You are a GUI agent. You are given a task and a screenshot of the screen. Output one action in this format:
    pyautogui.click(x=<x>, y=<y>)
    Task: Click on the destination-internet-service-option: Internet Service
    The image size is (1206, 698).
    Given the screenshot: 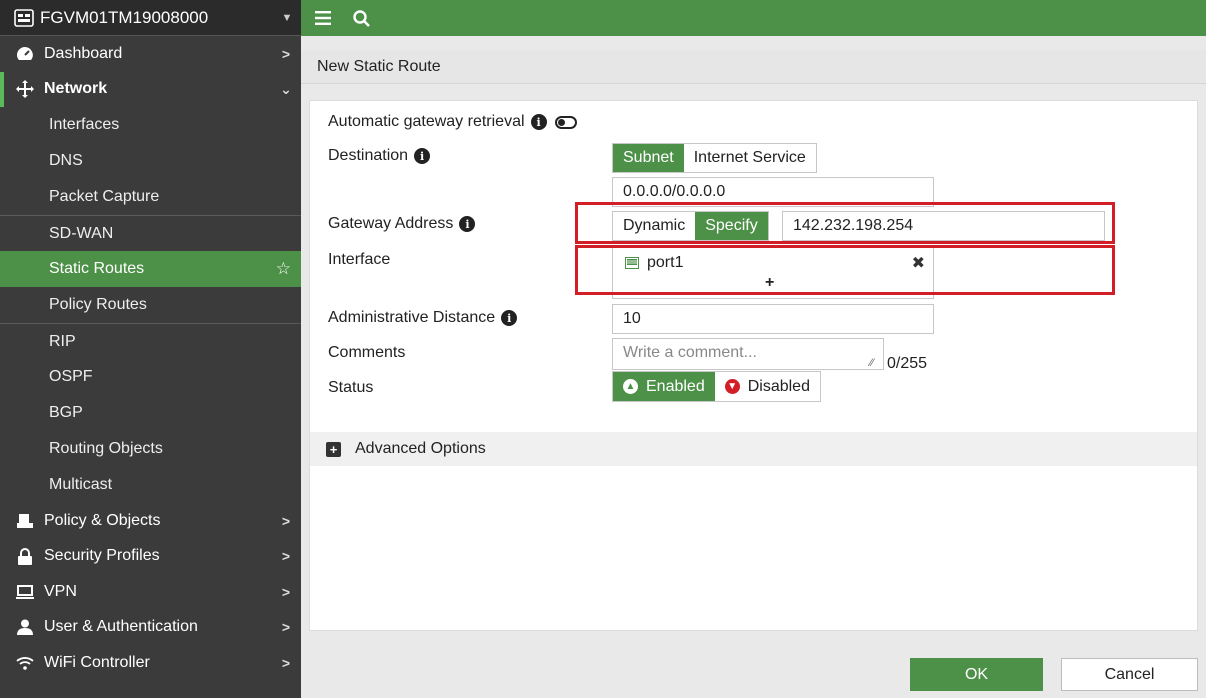 What is the action you would take?
    pyautogui.click(x=749, y=158)
    